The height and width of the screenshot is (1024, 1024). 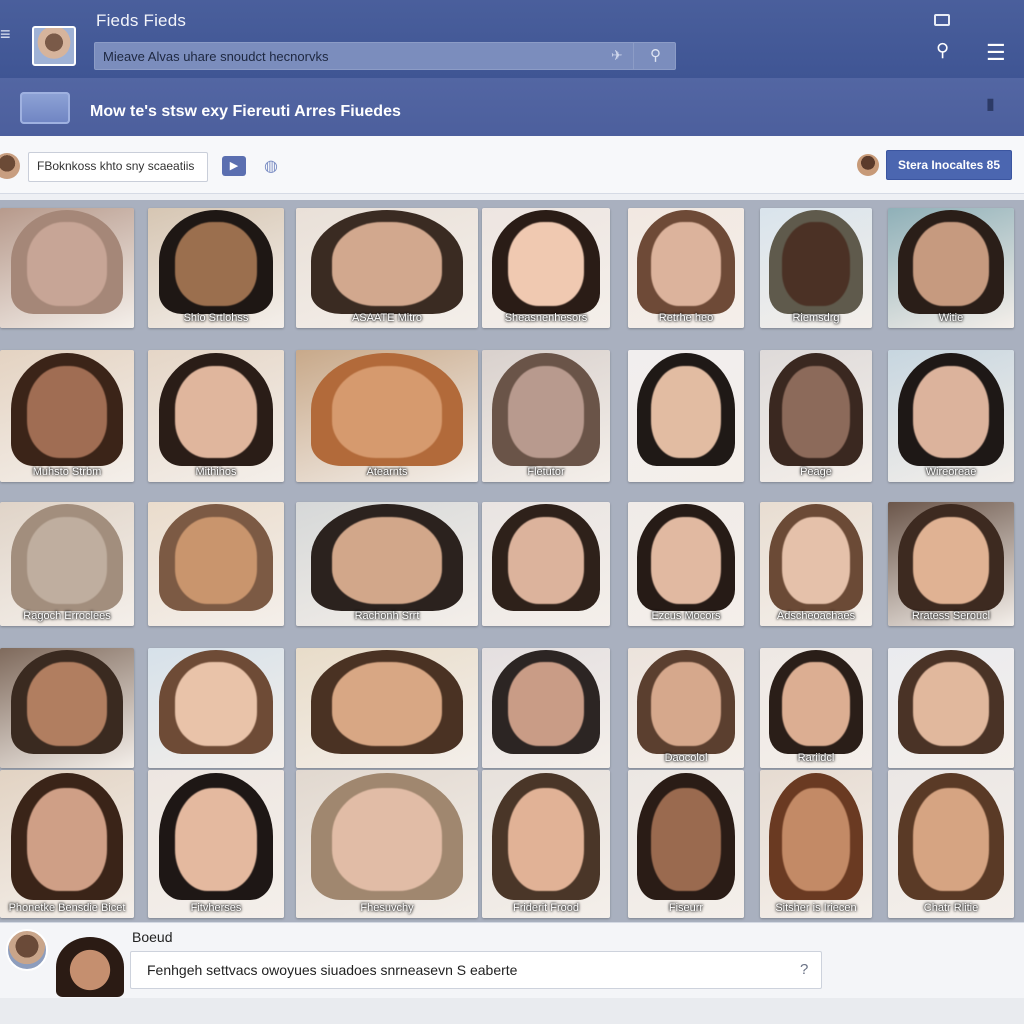 I want to click on friend-name-caption: Chatr Rlitie, so click(x=951, y=908).